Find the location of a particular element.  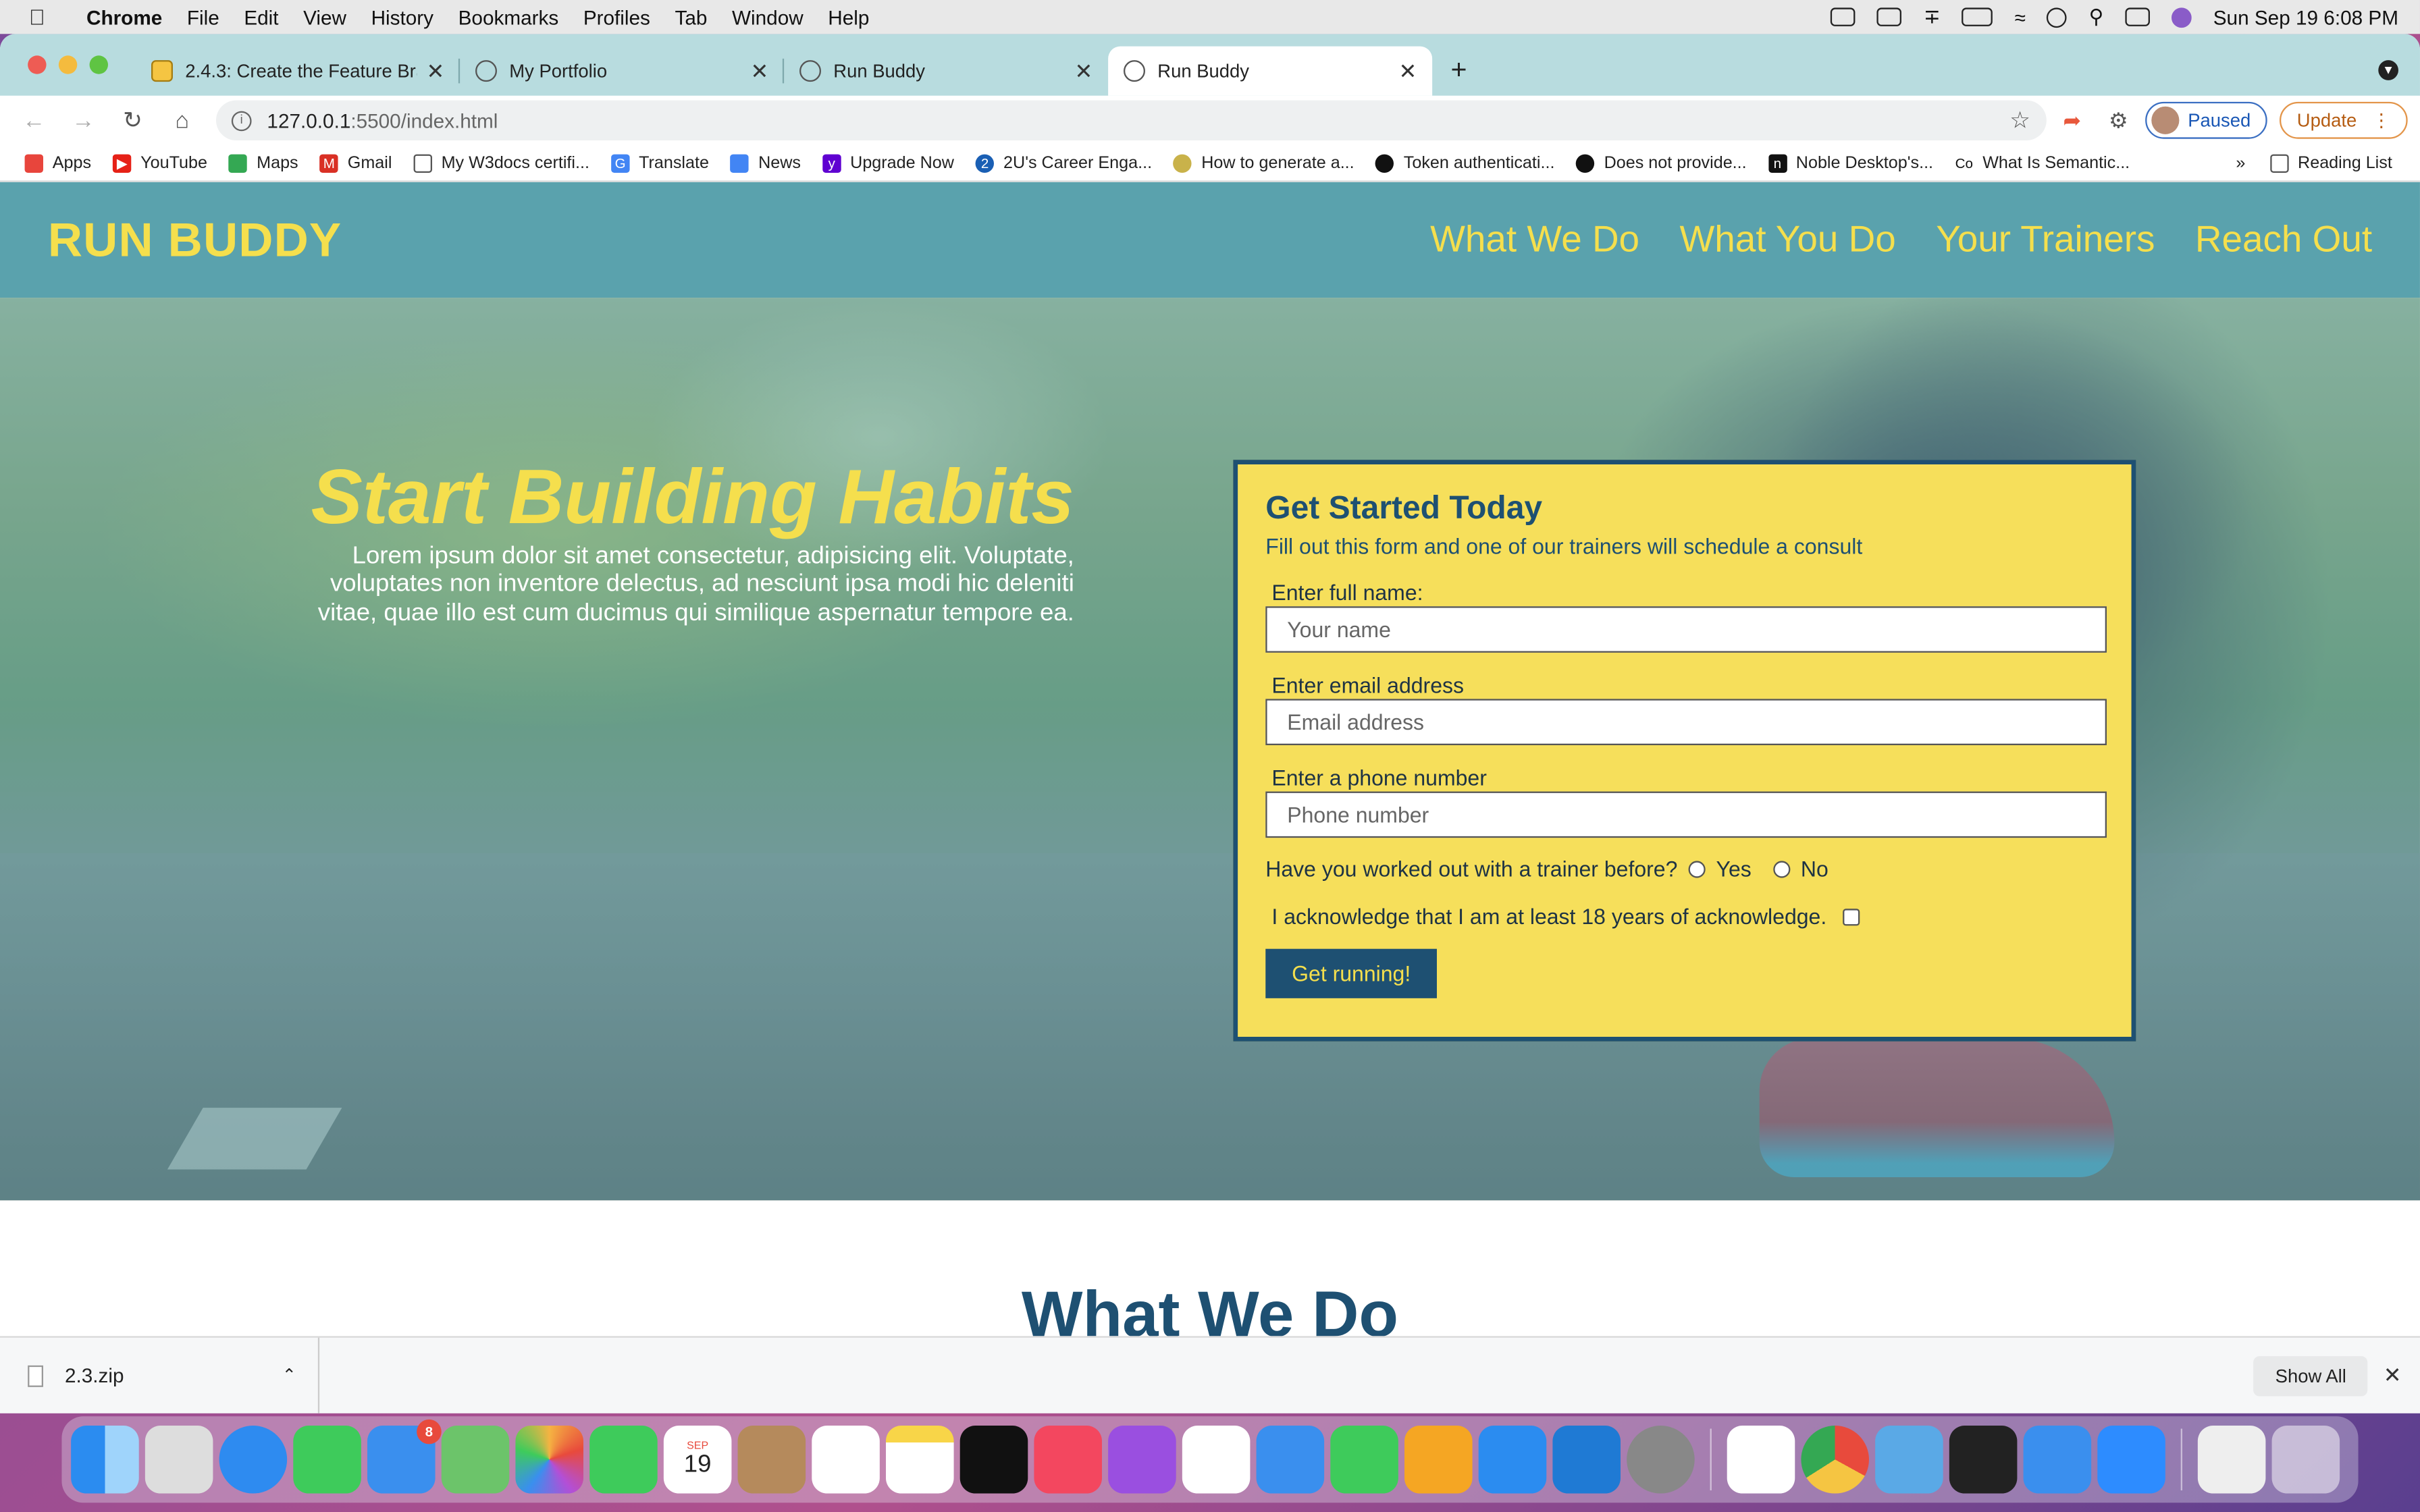

tab-run-buddy: Run Buddy ✕ is located at coordinates (946, 71).